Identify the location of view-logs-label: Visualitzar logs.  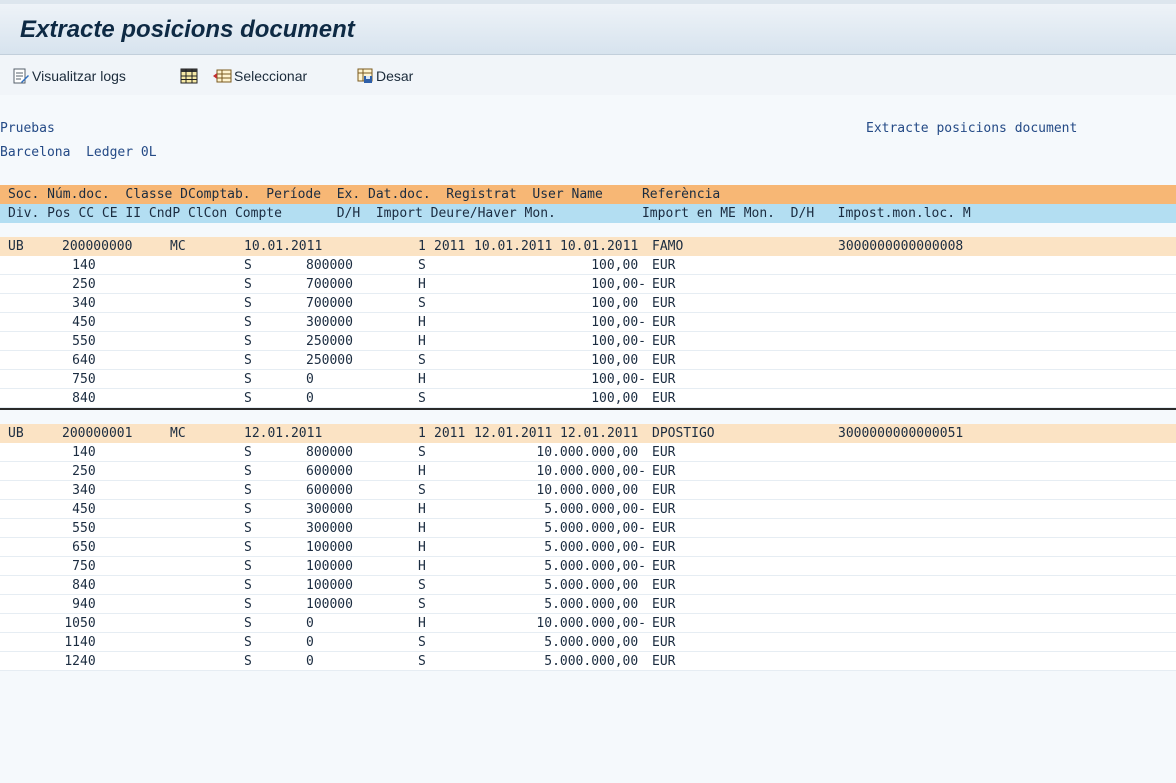
(79, 76).